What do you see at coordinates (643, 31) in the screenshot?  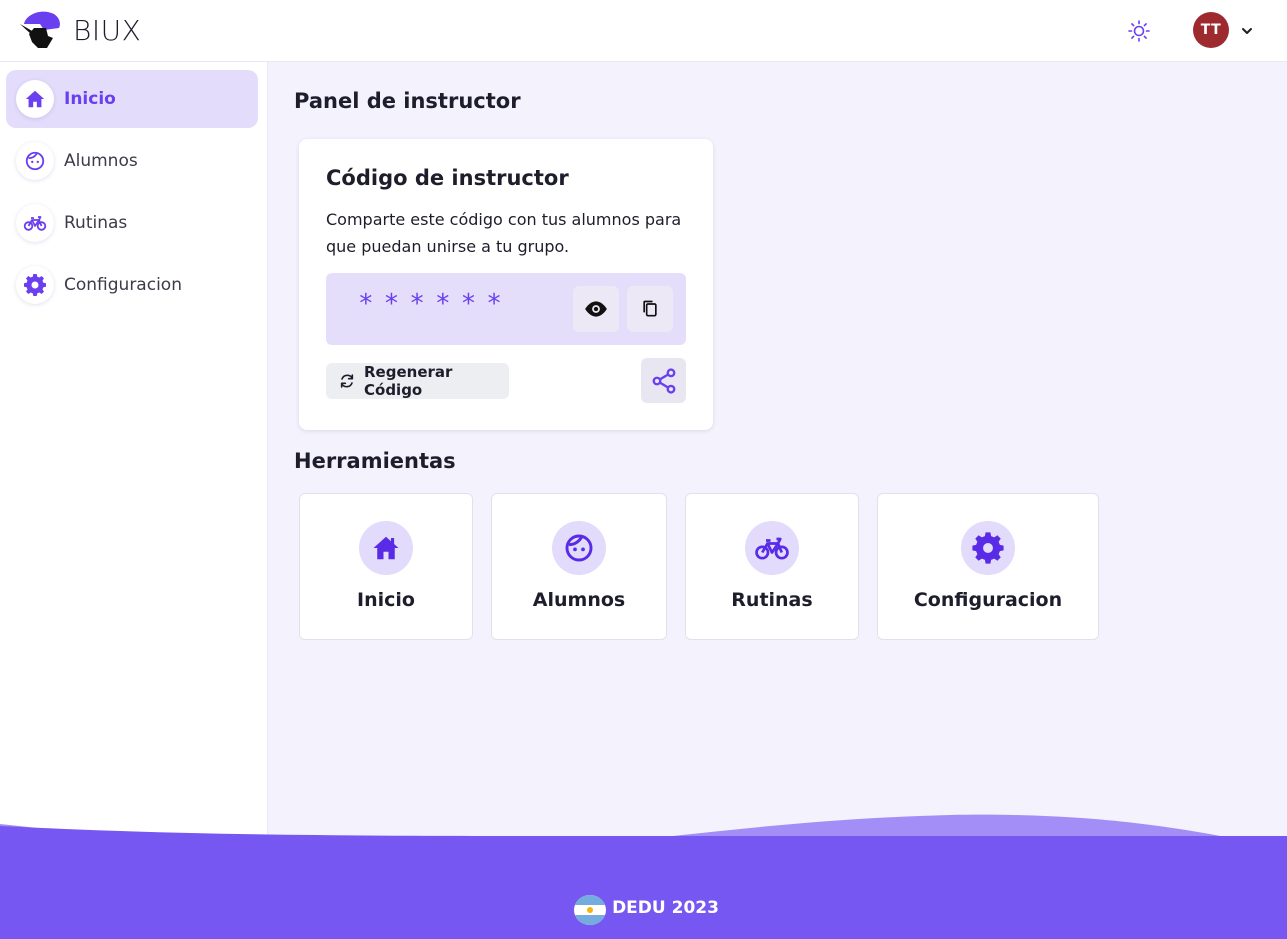 I see `top-bar: BIUX TT` at bounding box center [643, 31].